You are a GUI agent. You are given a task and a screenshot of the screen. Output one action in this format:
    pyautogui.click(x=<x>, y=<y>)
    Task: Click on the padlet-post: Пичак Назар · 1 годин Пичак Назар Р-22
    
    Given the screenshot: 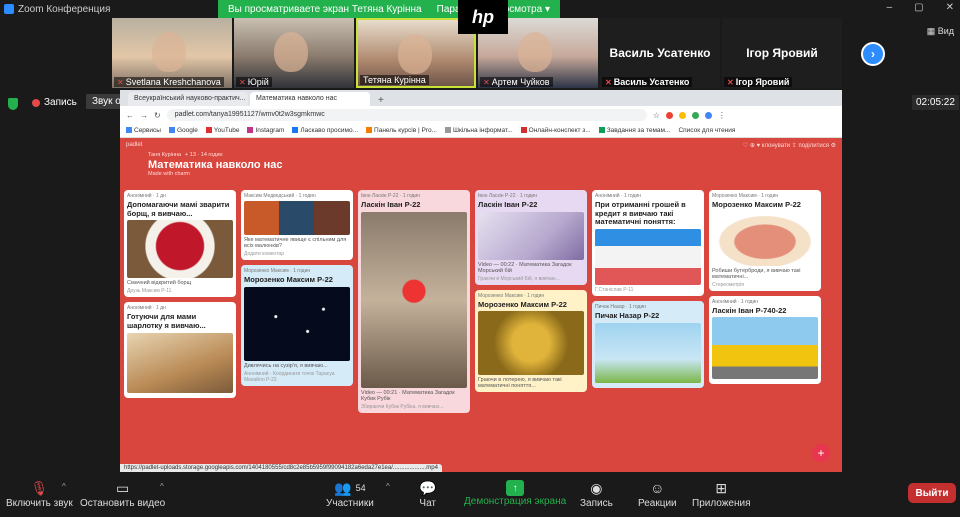 What is the action you would take?
    pyautogui.click(x=648, y=344)
    